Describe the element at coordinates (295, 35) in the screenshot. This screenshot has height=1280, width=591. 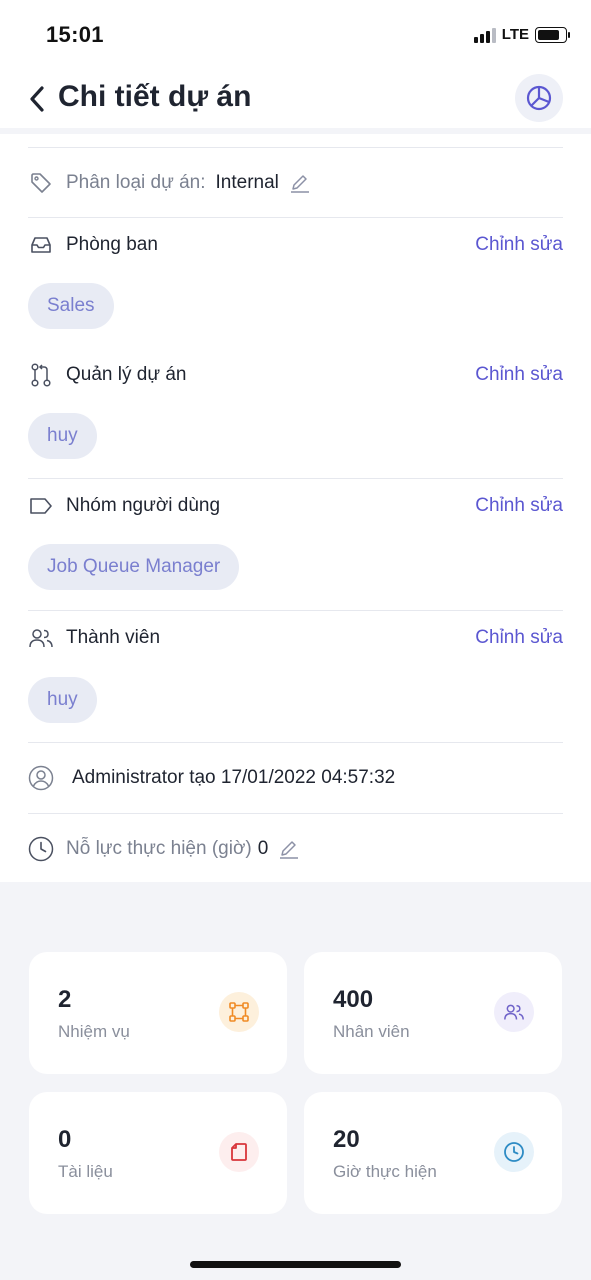
I see `status-bar: 15:01 LTE` at that location.